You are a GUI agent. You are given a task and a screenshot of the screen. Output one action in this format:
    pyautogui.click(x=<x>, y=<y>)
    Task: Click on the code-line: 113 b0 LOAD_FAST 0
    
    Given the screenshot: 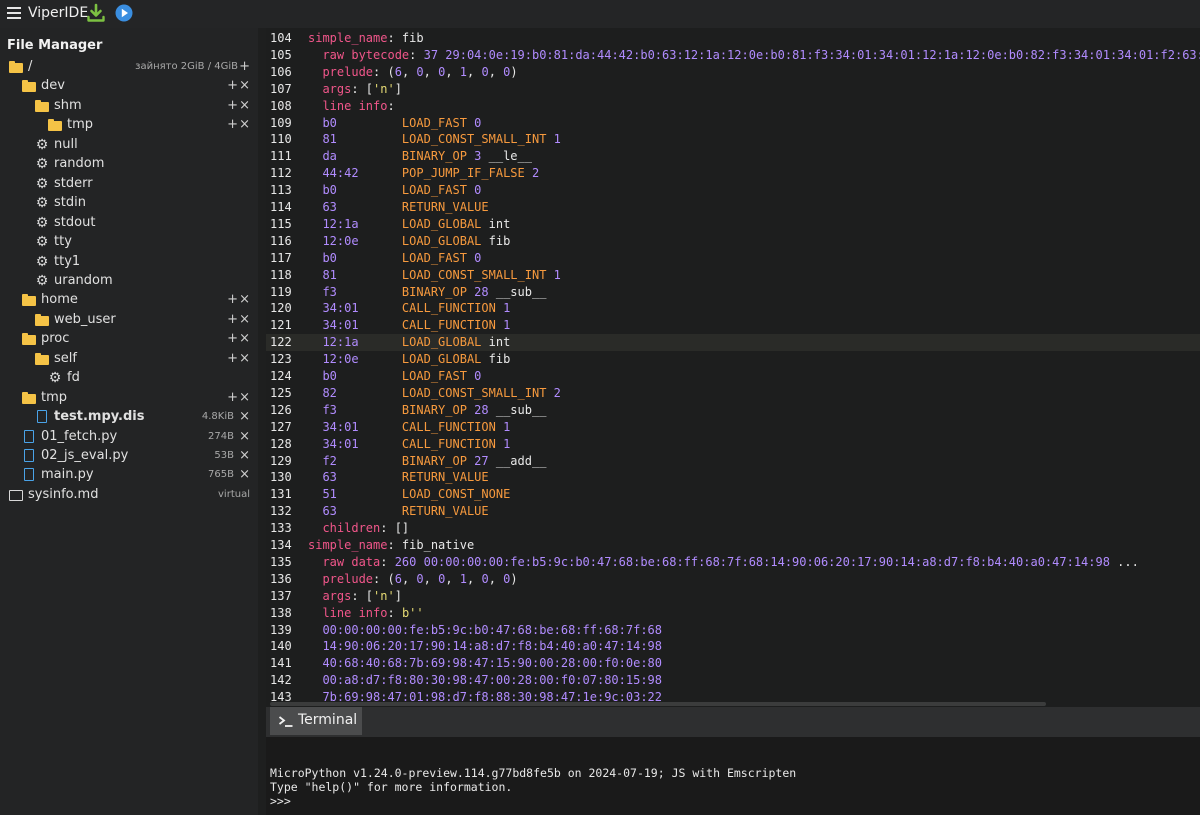 What is the action you would take?
    pyautogui.click(x=733, y=190)
    